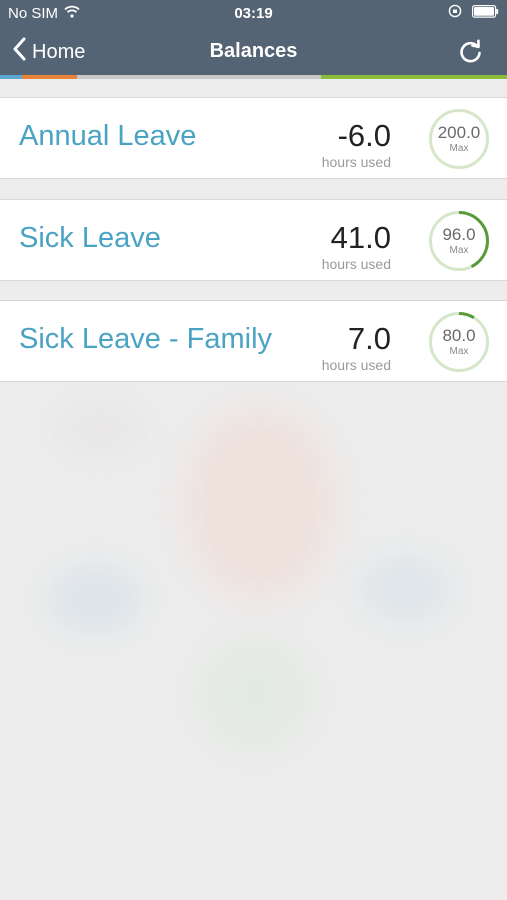 The width and height of the screenshot is (507, 900). I want to click on orientation-lock-icon, so click(455, 13).